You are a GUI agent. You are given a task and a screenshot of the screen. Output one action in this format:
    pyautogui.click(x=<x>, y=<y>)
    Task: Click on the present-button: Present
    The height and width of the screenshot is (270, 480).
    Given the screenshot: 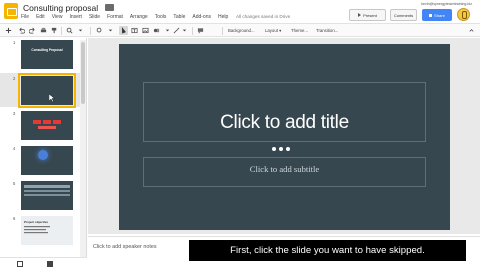 What is the action you would take?
    pyautogui.click(x=367, y=15)
    